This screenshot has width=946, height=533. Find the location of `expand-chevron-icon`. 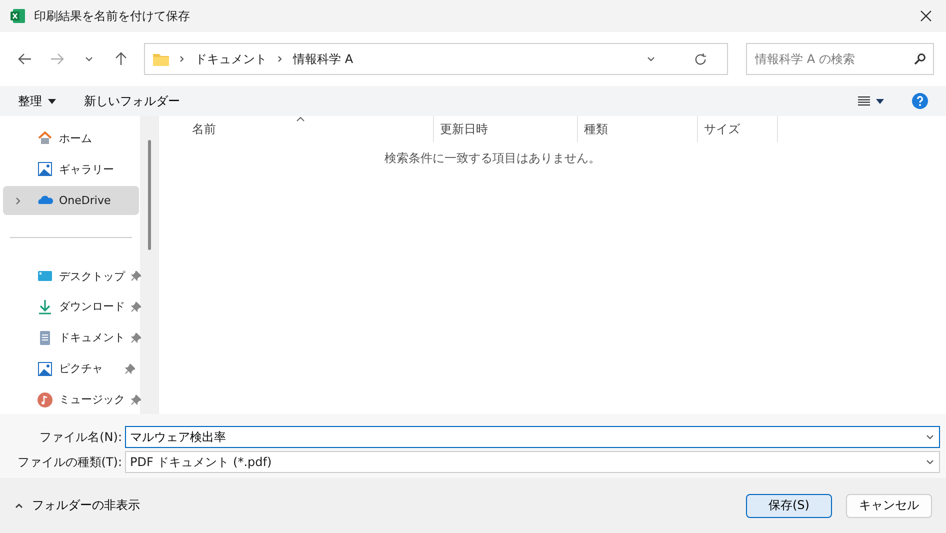

expand-chevron-icon is located at coordinates (18, 201).